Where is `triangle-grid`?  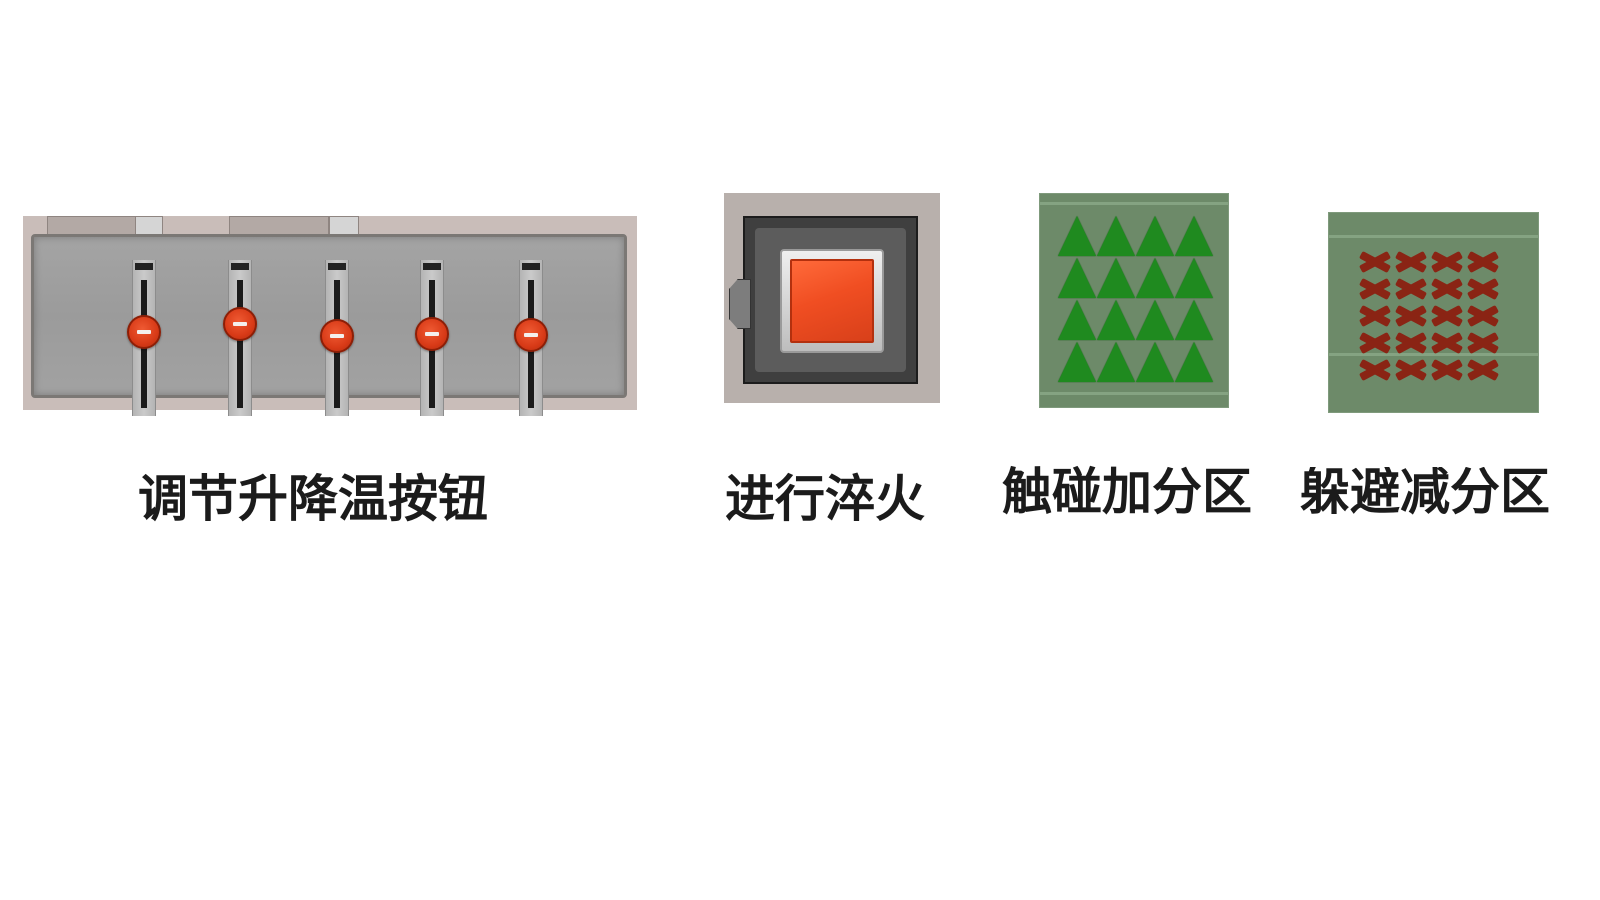
triangle-grid is located at coordinates (1135, 299).